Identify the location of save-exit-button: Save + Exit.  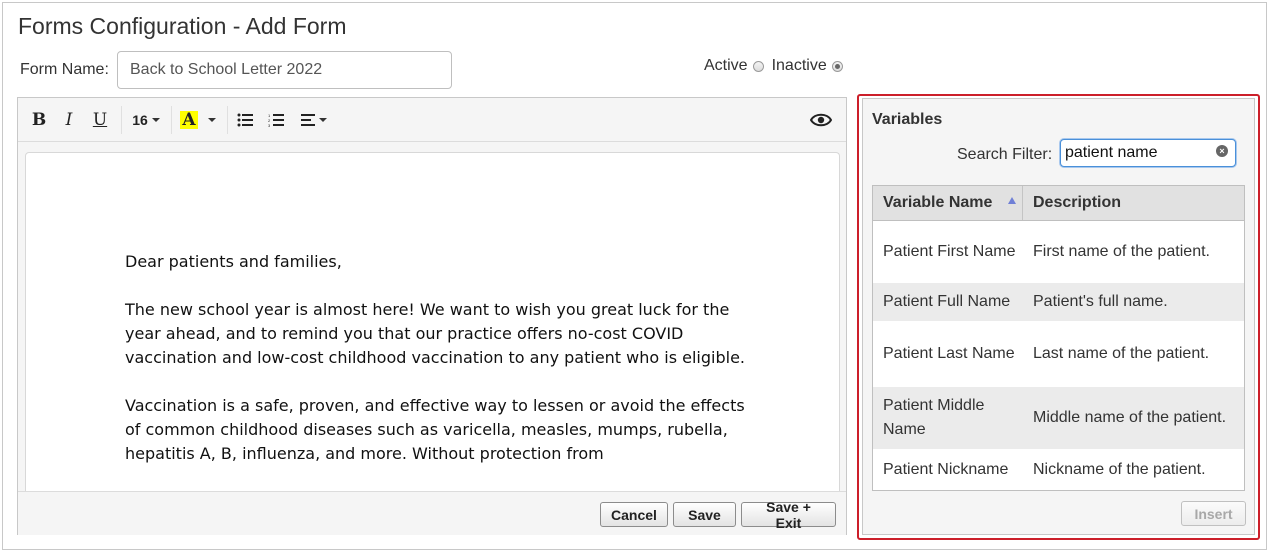
(788, 515).